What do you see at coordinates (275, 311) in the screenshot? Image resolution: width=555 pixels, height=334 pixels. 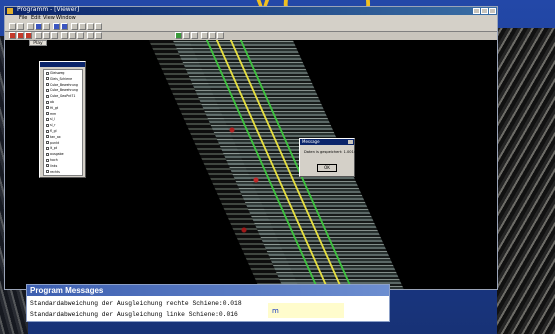 I see `unit-label: m` at bounding box center [275, 311].